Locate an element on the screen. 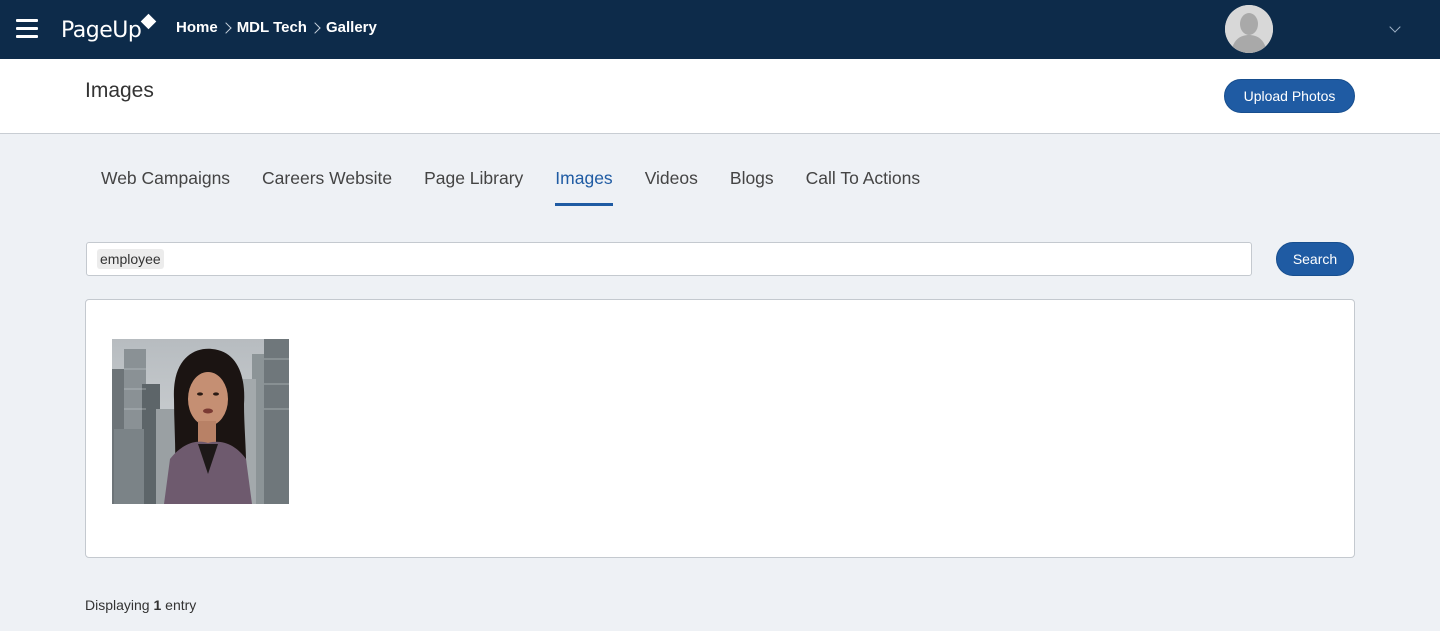  breadcrumb-gallery: Gallery is located at coordinates (351, 27).